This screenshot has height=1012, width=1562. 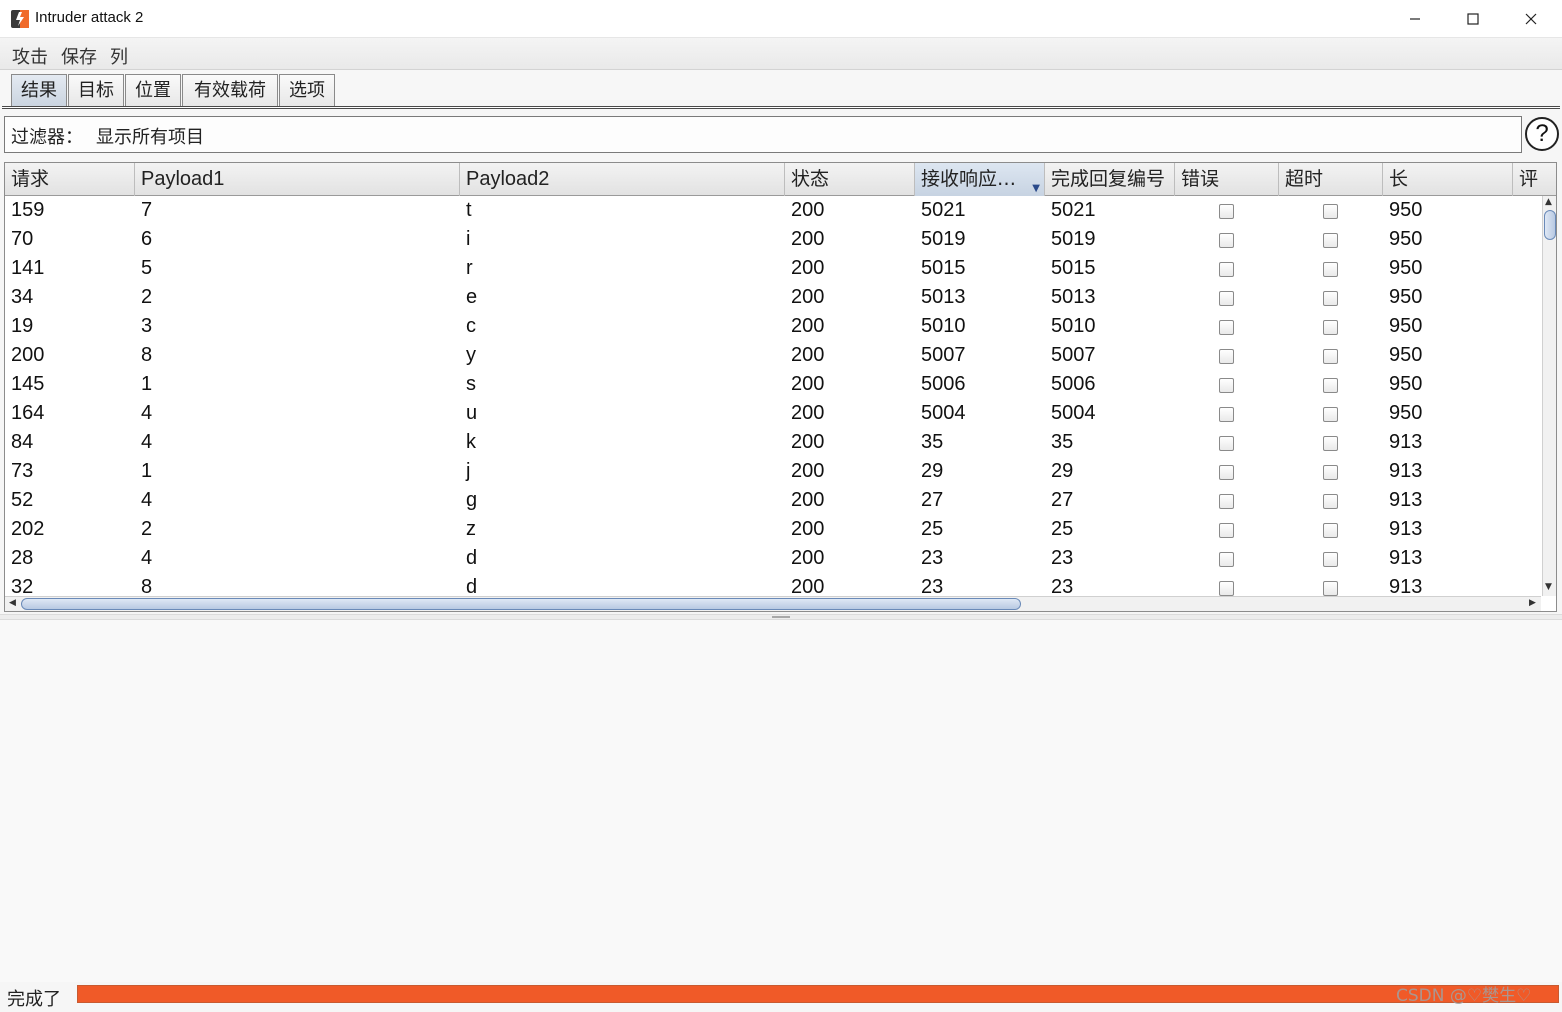 What do you see at coordinates (773, 326) in the screenshot?
I see `table-row: 19 3 c 200 5010 5010 950` at bounding box center [773, 326].